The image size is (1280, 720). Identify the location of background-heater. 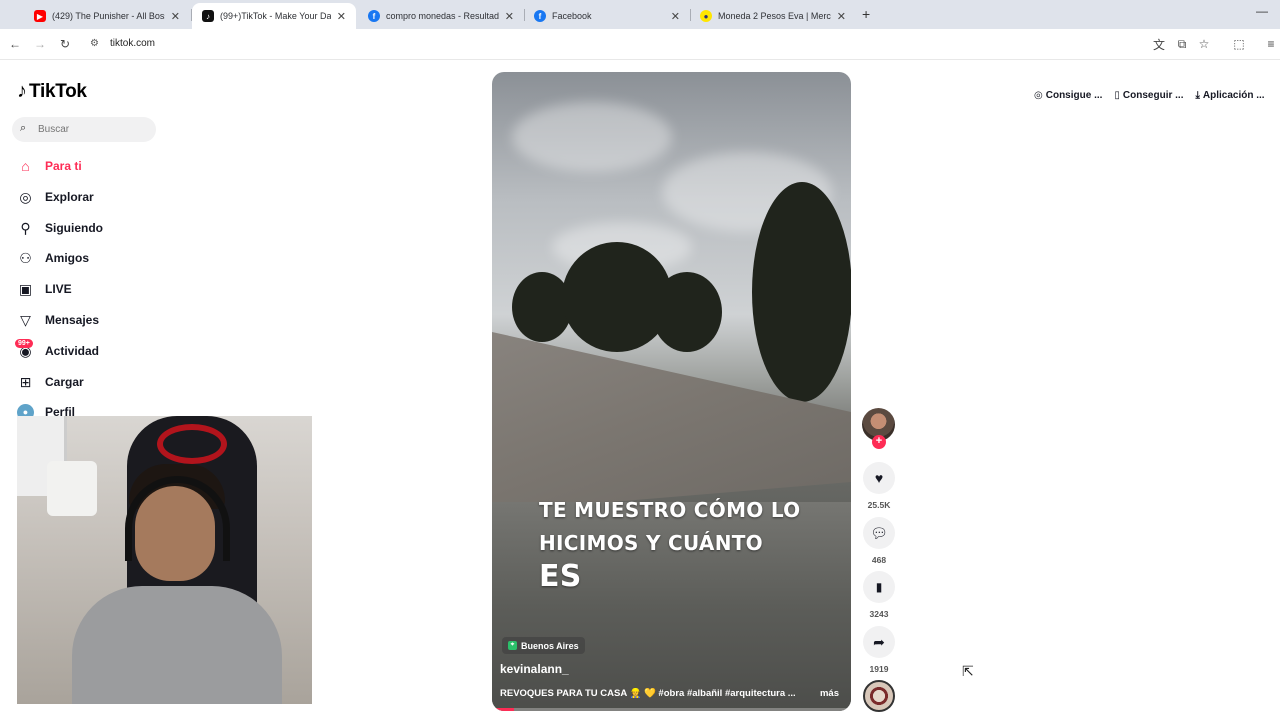
(72, 488).